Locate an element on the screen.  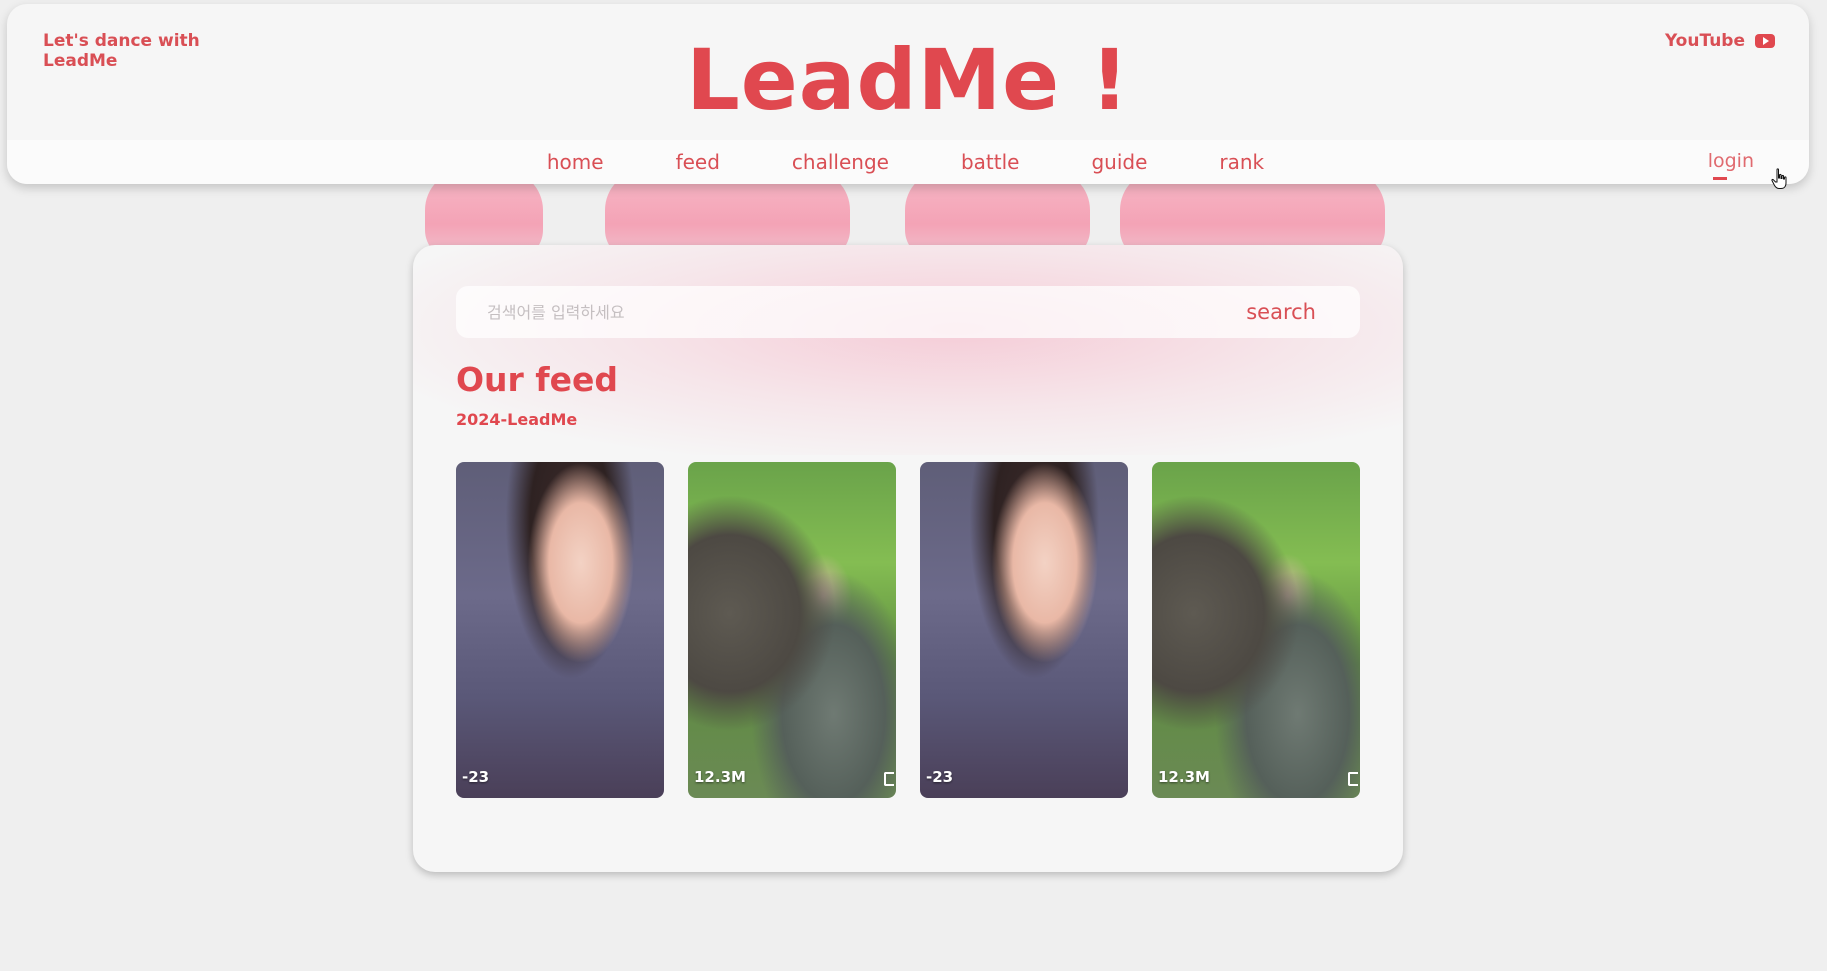
nav-home: home is located at coordinates (575, 162).